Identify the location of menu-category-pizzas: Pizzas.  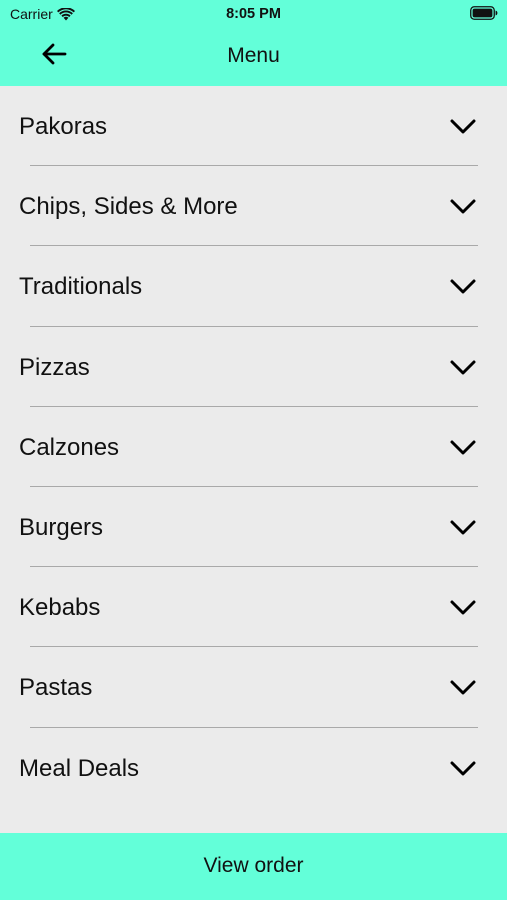
(253, 367).